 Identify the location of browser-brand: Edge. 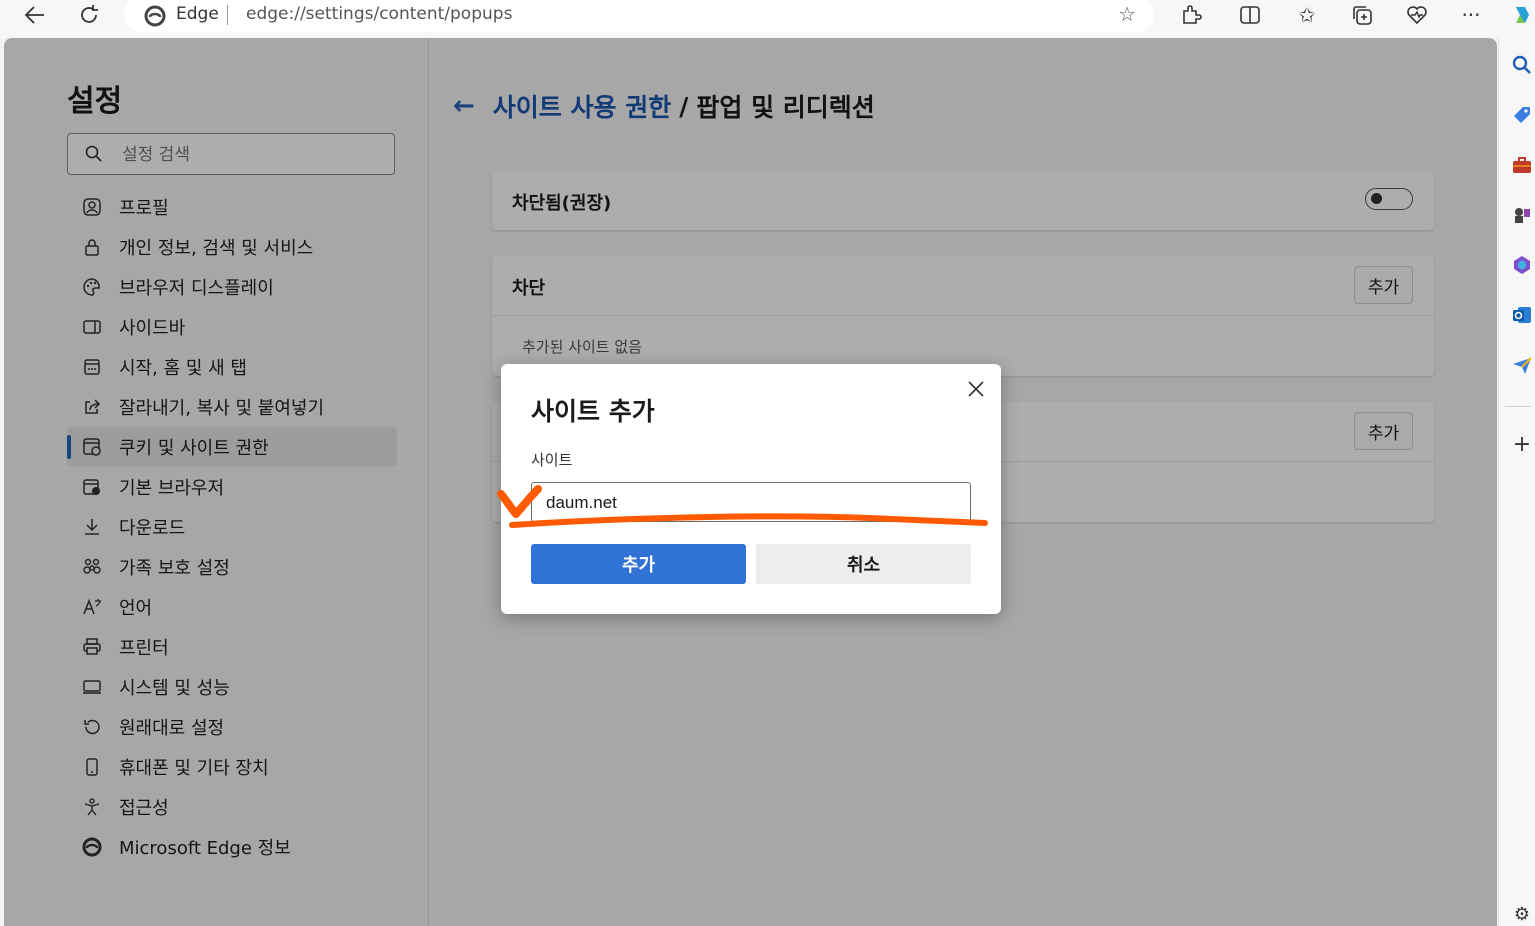
(197, 14).